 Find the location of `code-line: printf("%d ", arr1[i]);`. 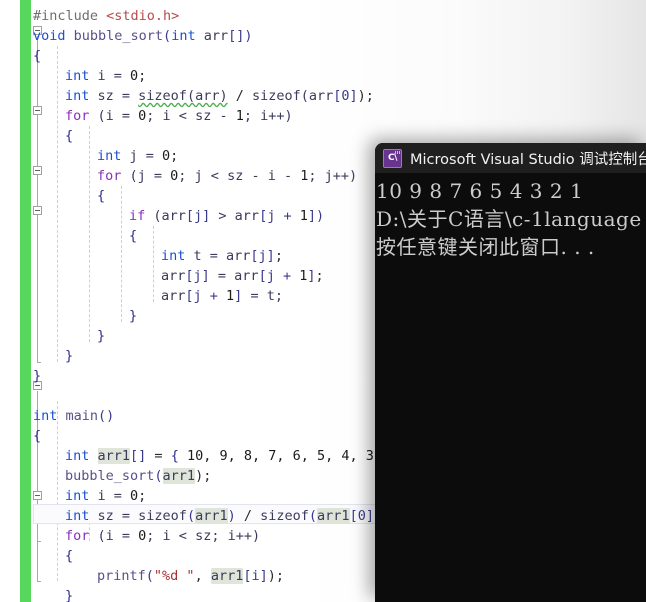

code-line: printf("%d ", arr1[i]); is located at coordinates (190, 576).